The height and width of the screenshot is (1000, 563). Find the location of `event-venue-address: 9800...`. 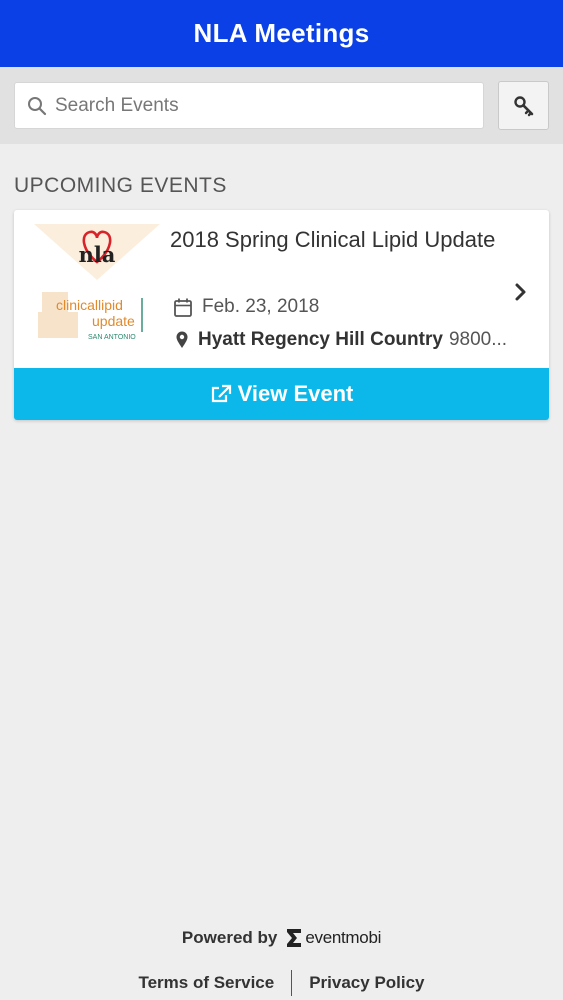

event-venue-address: 9800... is located at coordinates (478, 339).